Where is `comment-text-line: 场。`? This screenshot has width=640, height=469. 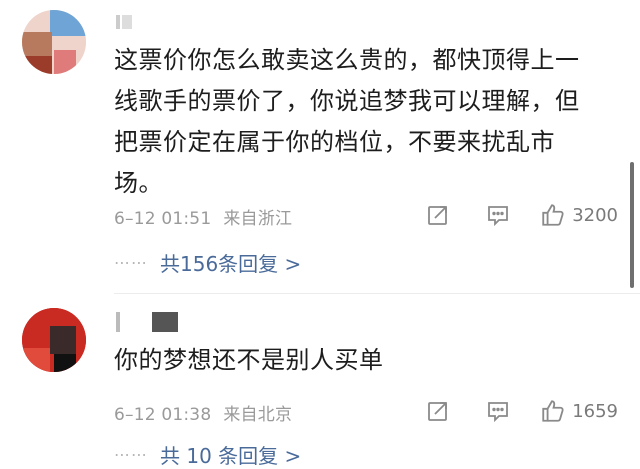 comment-text-line: 场。 is located at coordinates (138, 183).